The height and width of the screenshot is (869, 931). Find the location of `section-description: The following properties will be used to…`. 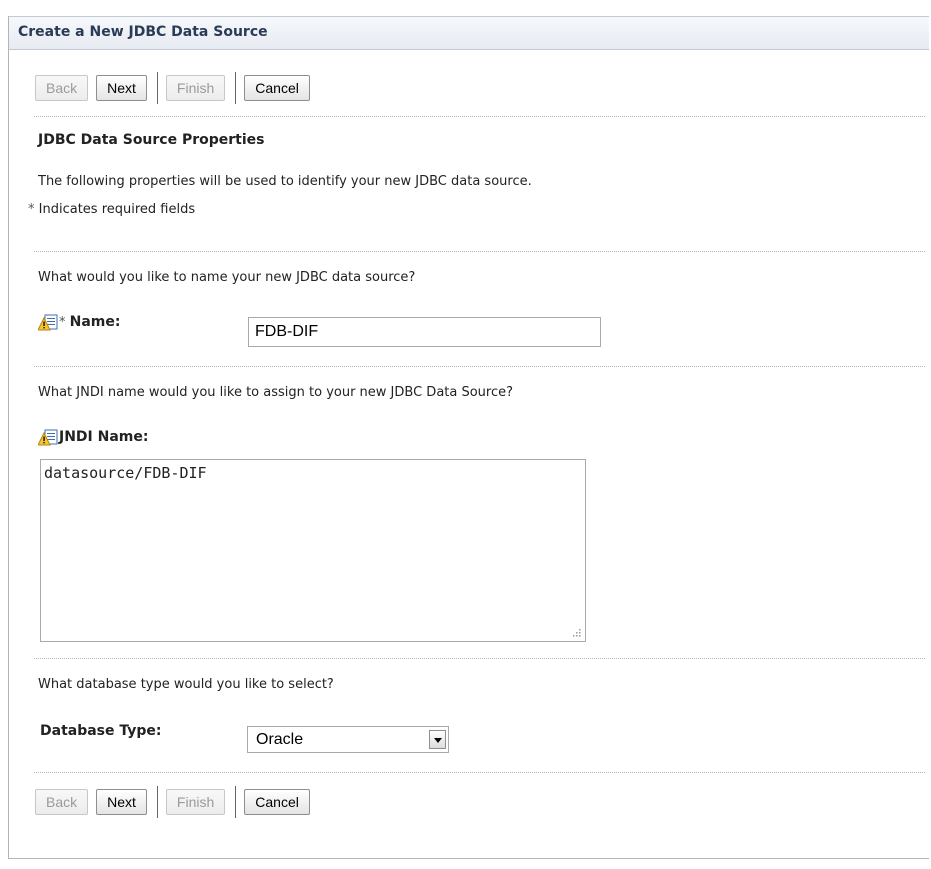

section-description: The following properties will be used to… is located at coordinates (285, 181).